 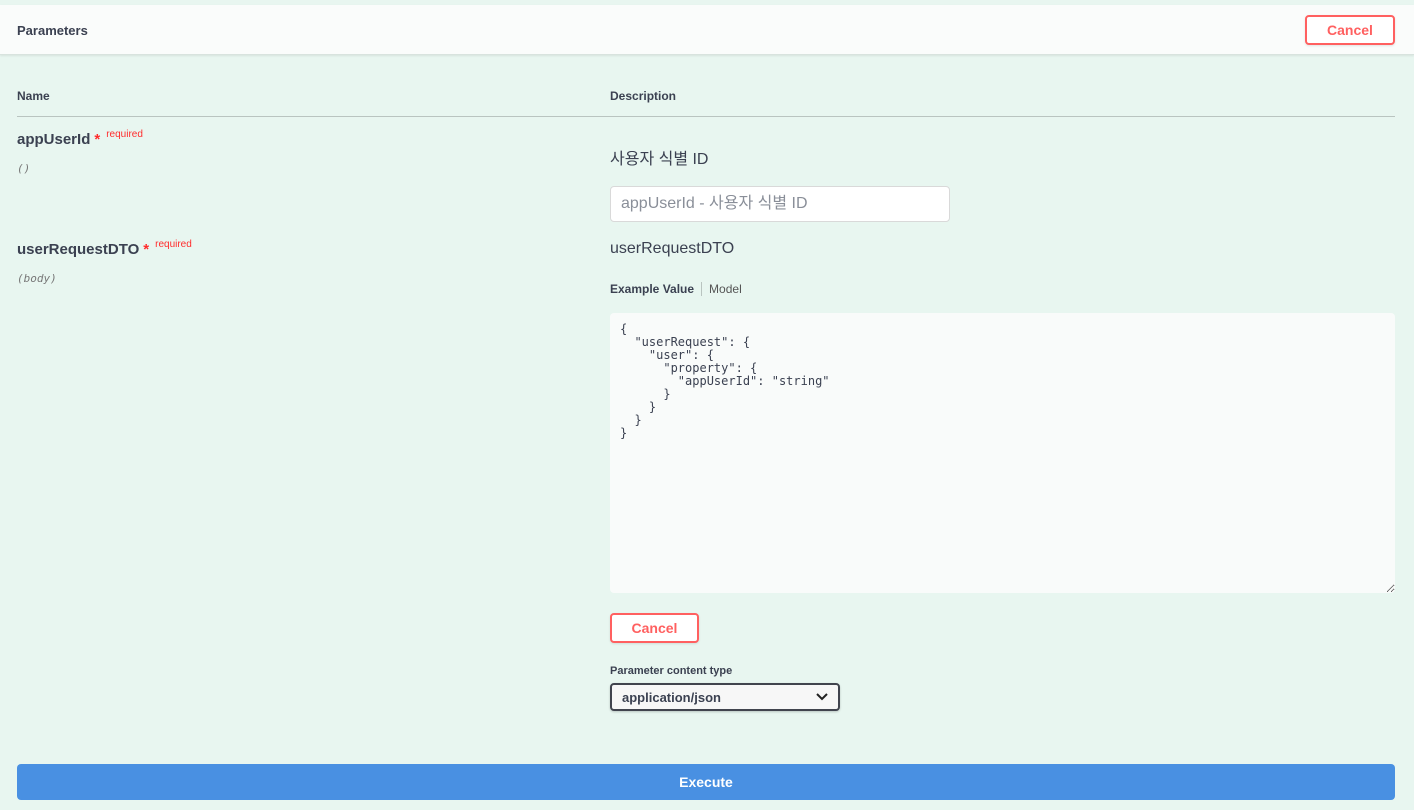 What do you see at coordinates (656, 289) in the screenshot?
I see `tab-example-value: Example Value` at bounding box center [656, 289].